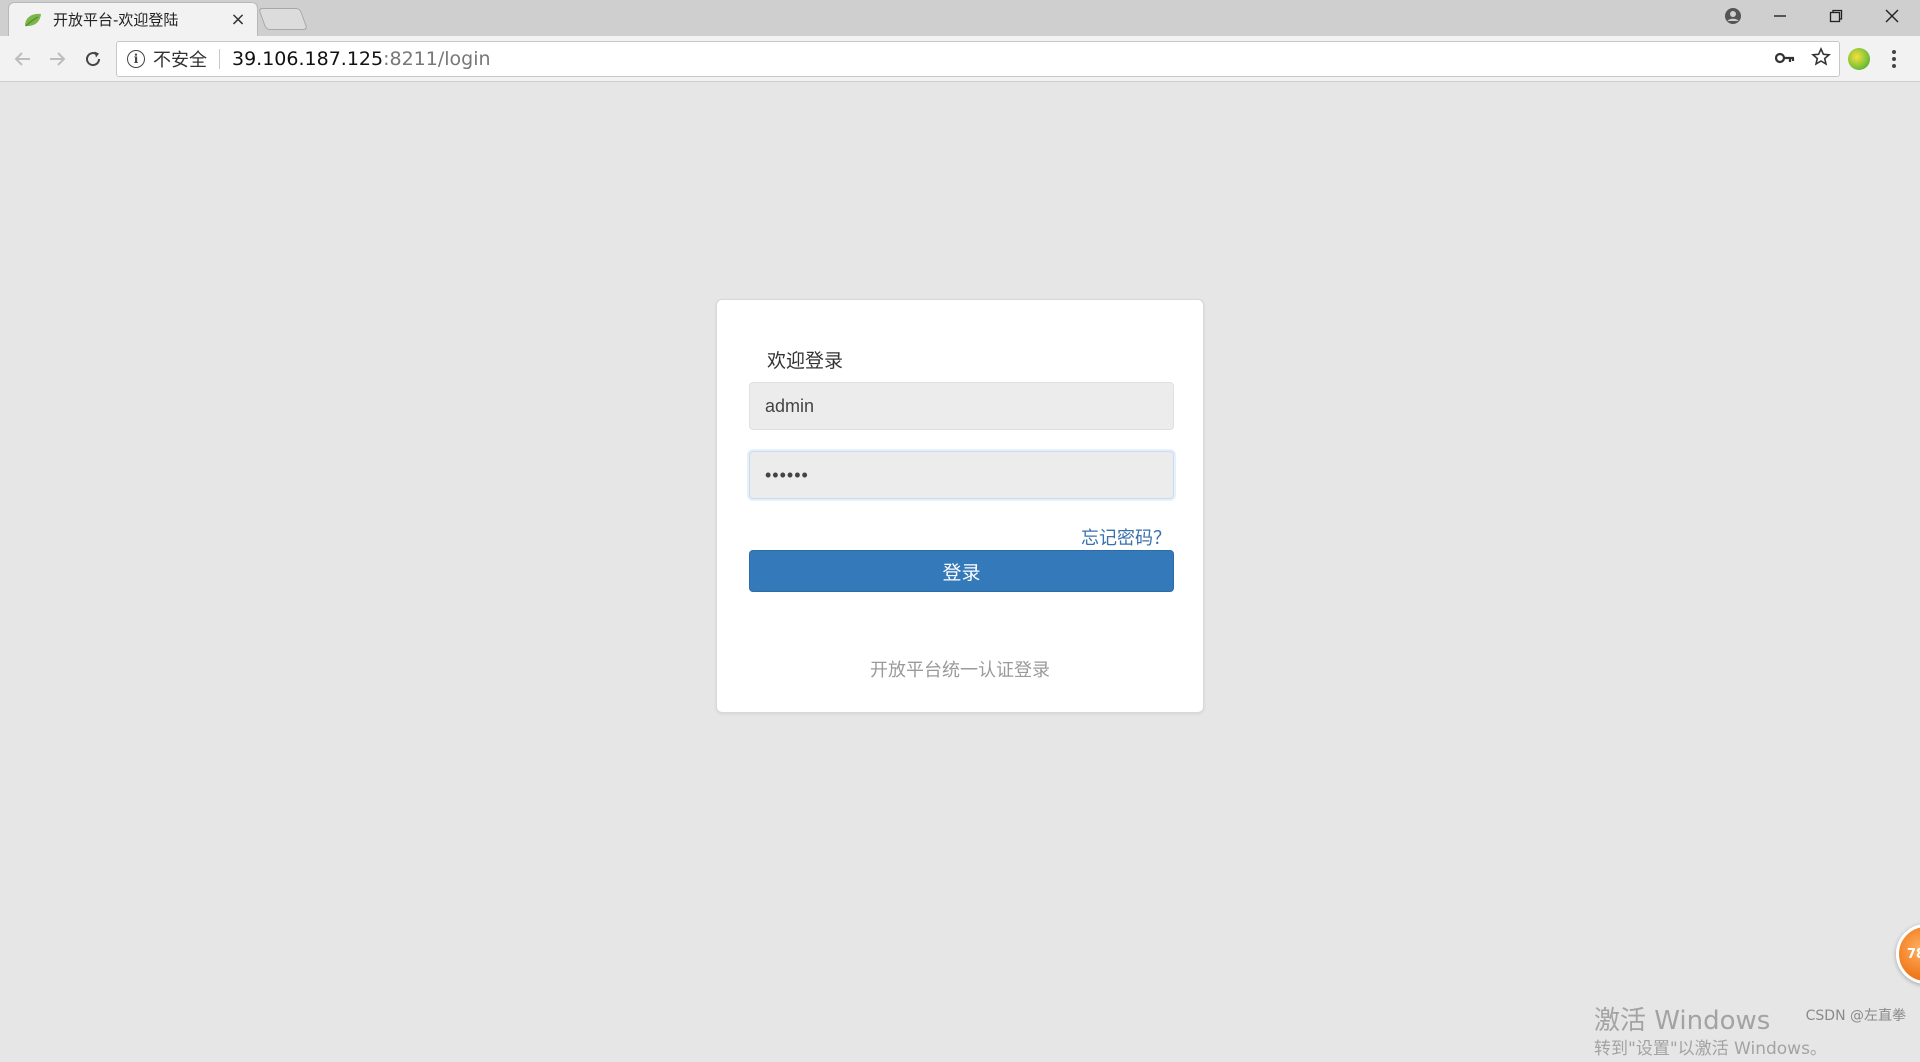 Image resolution: width=1920 pixels, height=1062 pixels. Describe the element at coordinates (960, 506) in the screenshot. I see `login-card: 欢迎登录 忘记密码？ 登录 开放平台统一认证登录` at that location.